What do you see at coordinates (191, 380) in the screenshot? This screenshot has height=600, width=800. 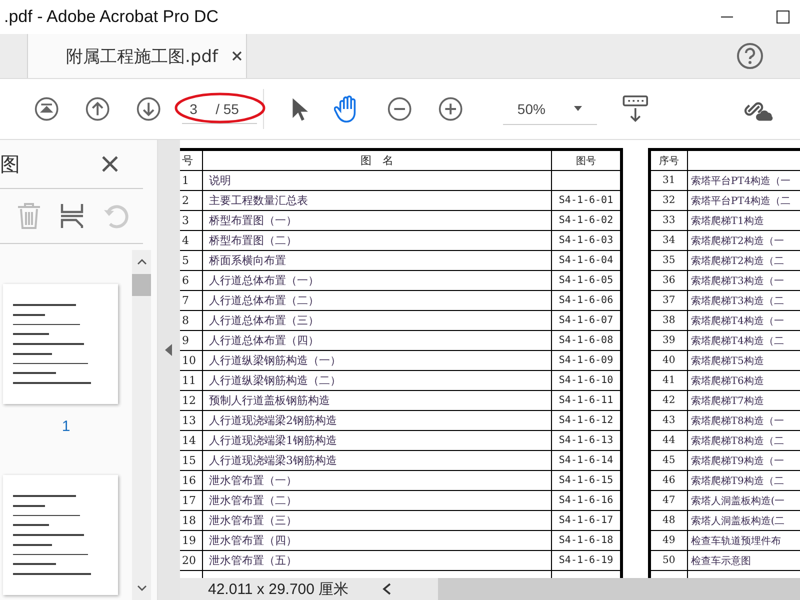 I see `table-cell: 11` at bounding box center [191, 380].